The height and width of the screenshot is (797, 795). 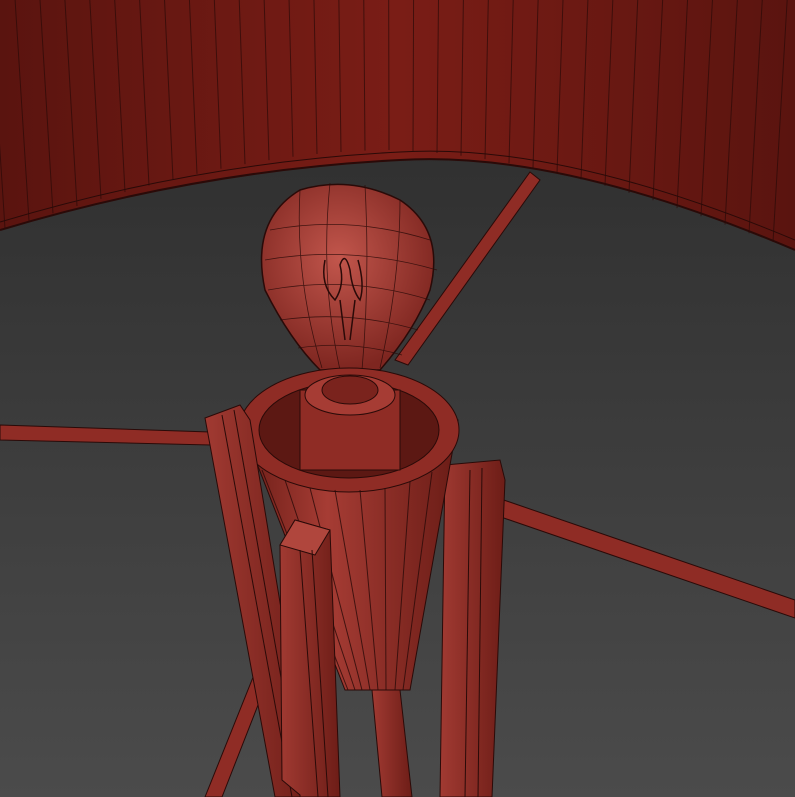 What do you see at coordinates (413, 75) in the screenshot?
I see `shade-wire-line` at bounding box center [413, 75].